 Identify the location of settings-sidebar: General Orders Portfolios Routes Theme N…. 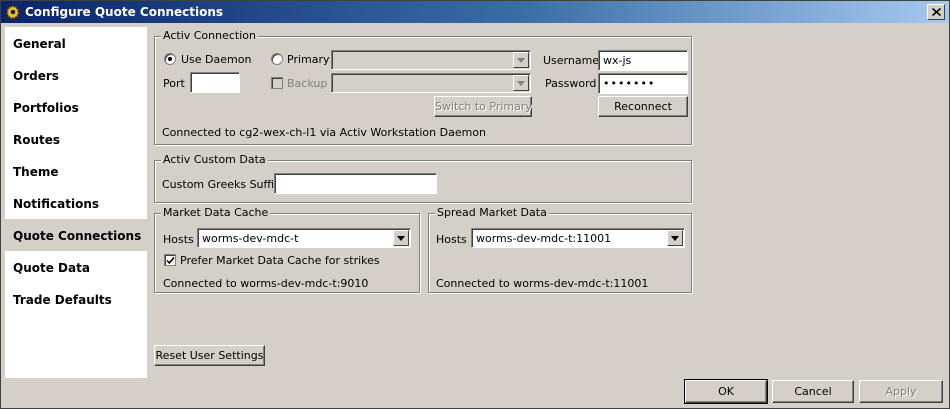
(76, 203).